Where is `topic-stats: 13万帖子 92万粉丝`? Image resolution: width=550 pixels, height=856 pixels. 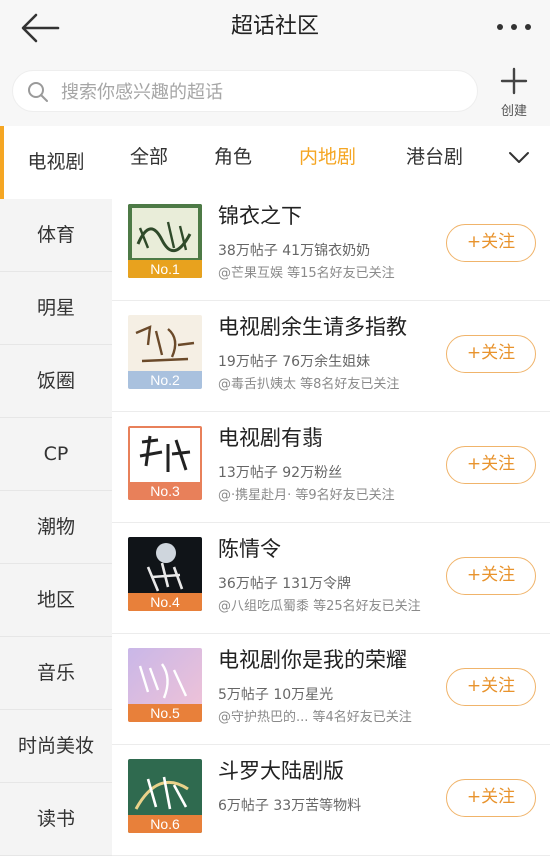 topic-stats: 13万帖子 92万粉丝 is located at coordinates (280, 473).